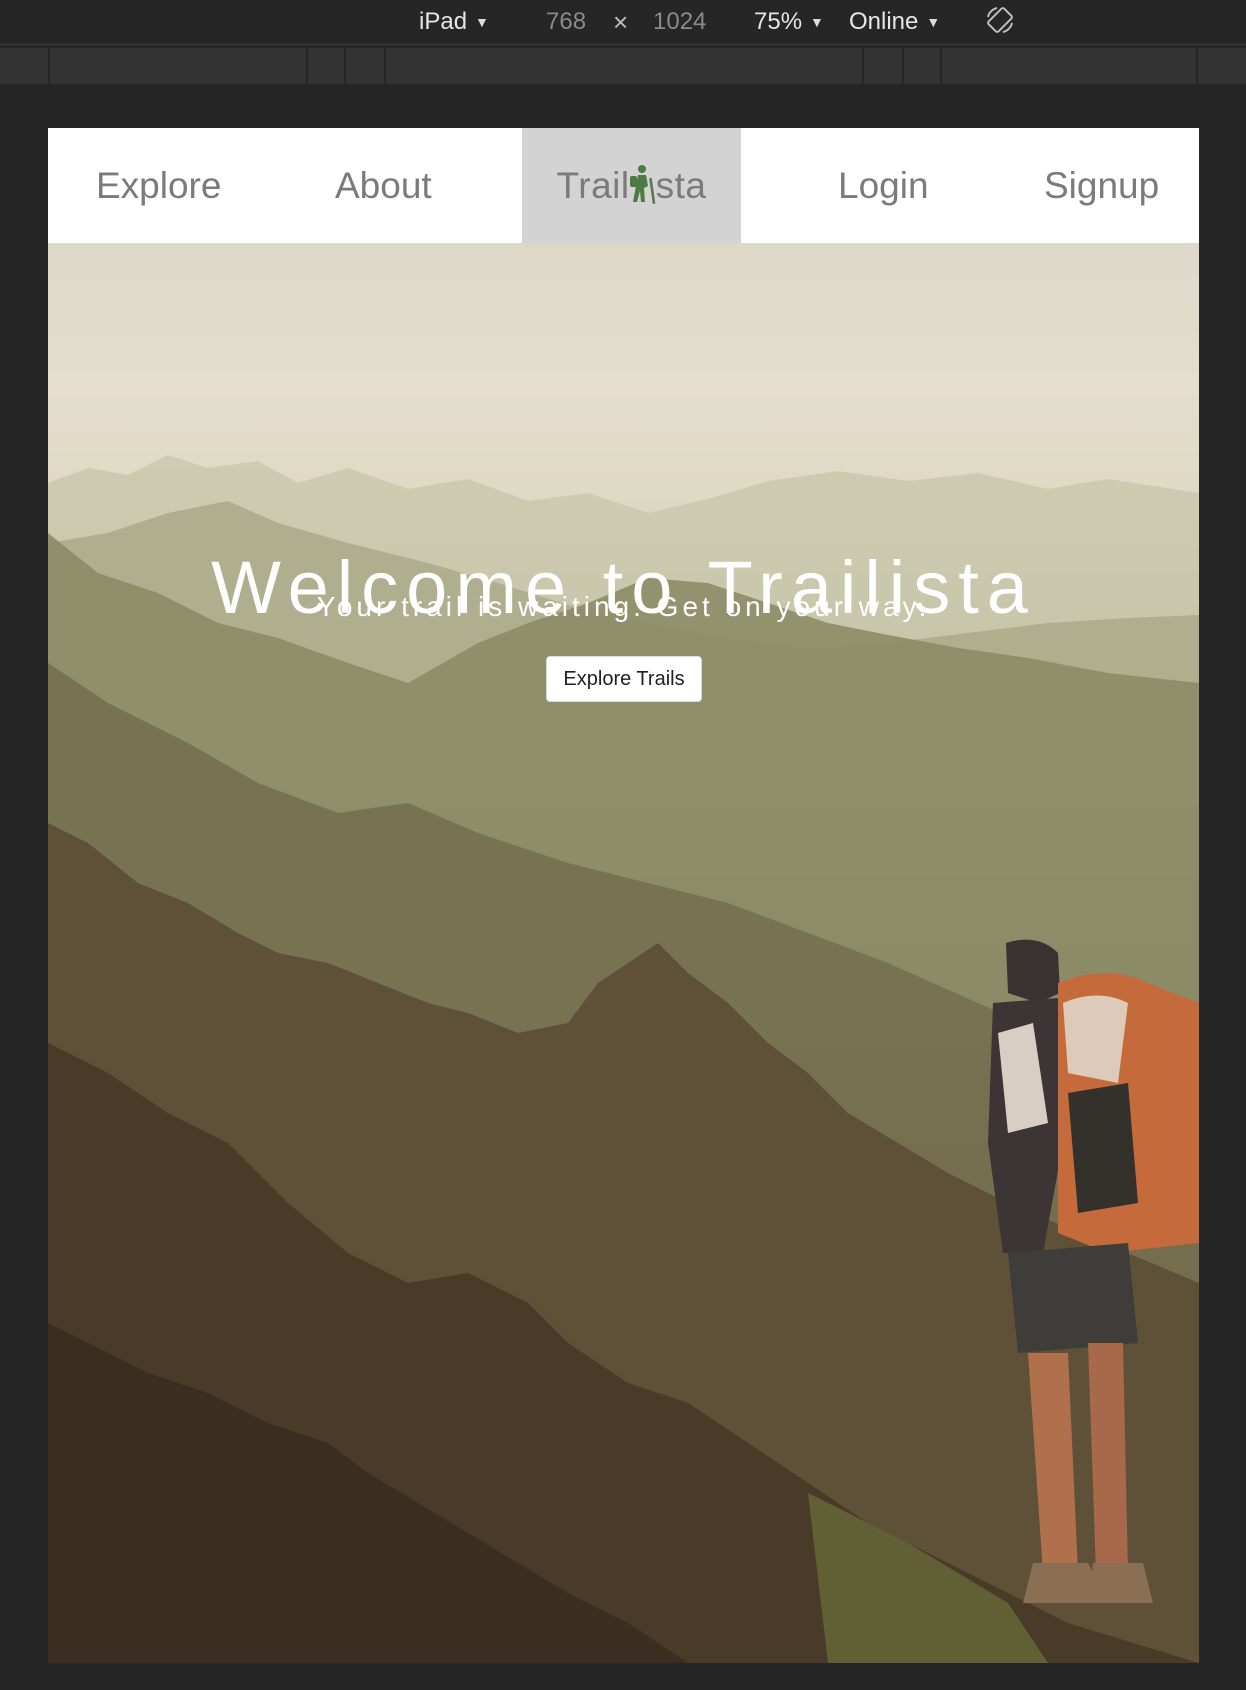  I want to click on nav-signup-link: Signup, so click(1101, 185).